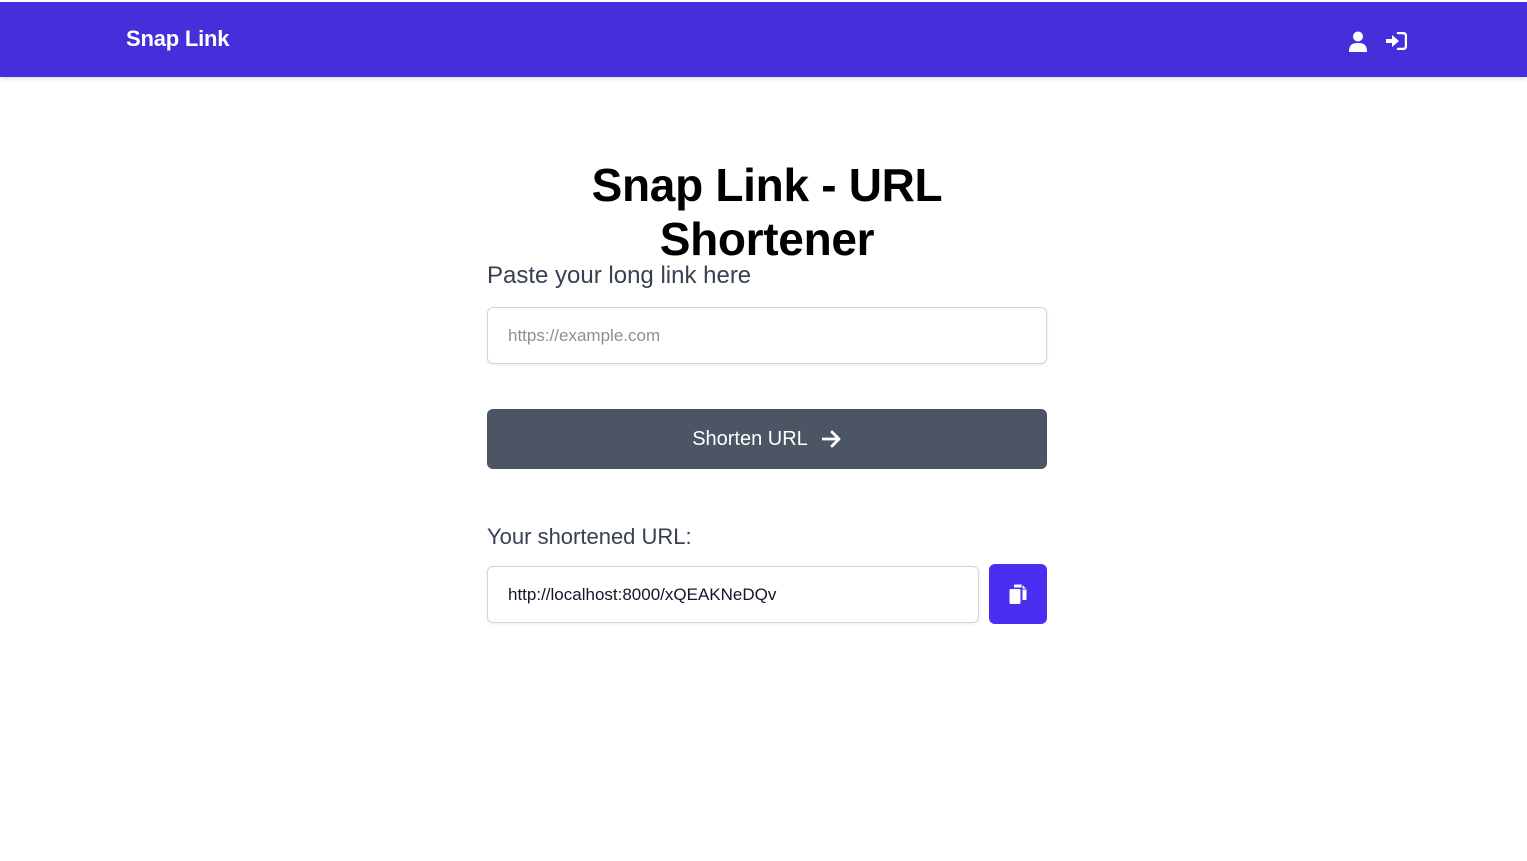  What do you see at coordinates (619, 275) in the screenshot?
I see `long-link-label: Paste your long link here` at bounding box center [619, 275].